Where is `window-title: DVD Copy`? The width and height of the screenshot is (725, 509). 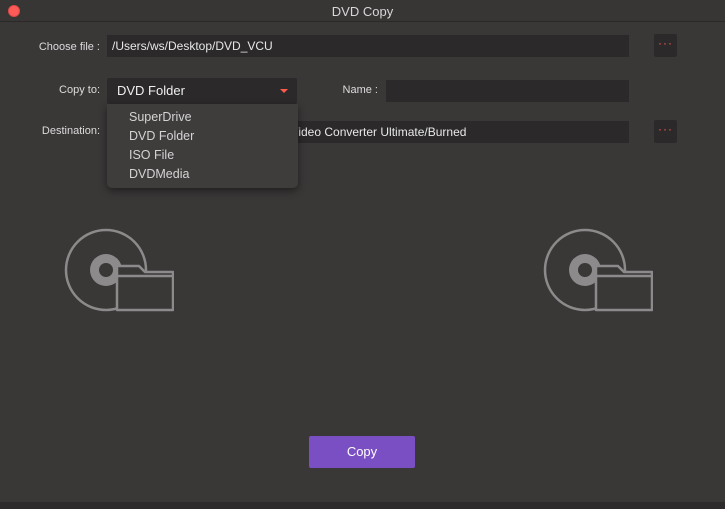
window-title: DVD Copy is located at coordinates (362, 11).